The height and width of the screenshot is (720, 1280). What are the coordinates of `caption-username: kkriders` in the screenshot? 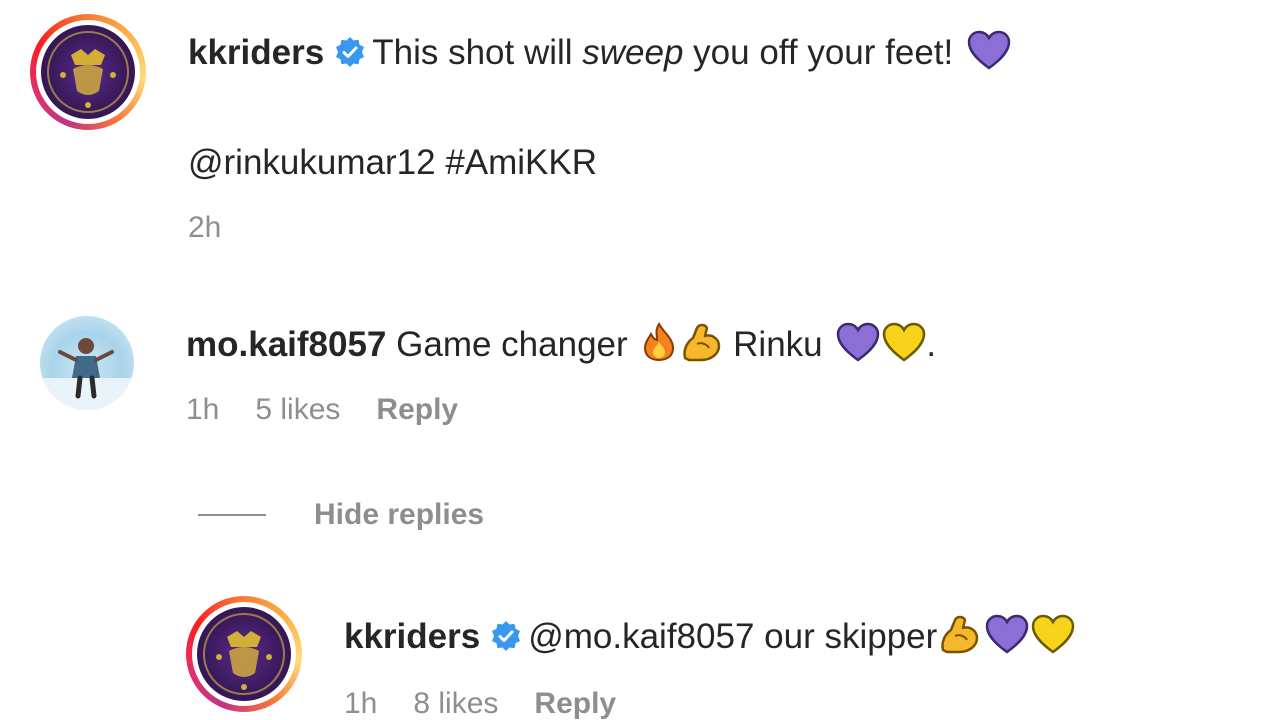 It's located at (256, 52).